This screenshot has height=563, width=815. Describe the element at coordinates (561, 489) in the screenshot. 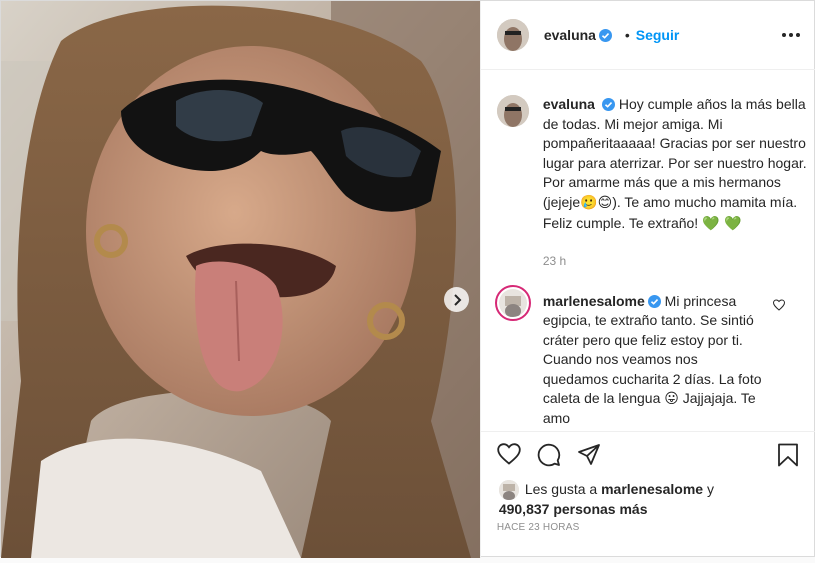

I see `likes-prefix: Les gusta a` at that location.